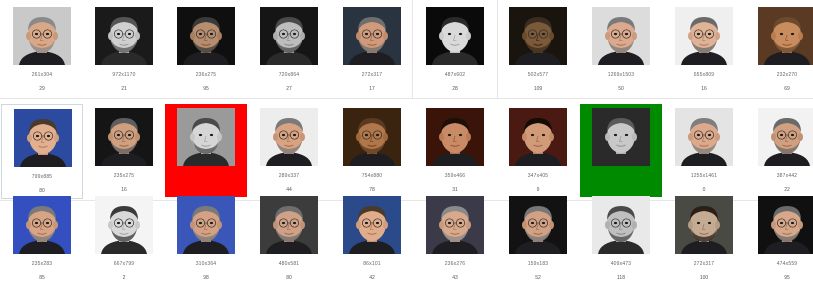  Describe the element at coordinates (704, 75) in the screenshot. I see `image-dimensions: 655x809` at that location.